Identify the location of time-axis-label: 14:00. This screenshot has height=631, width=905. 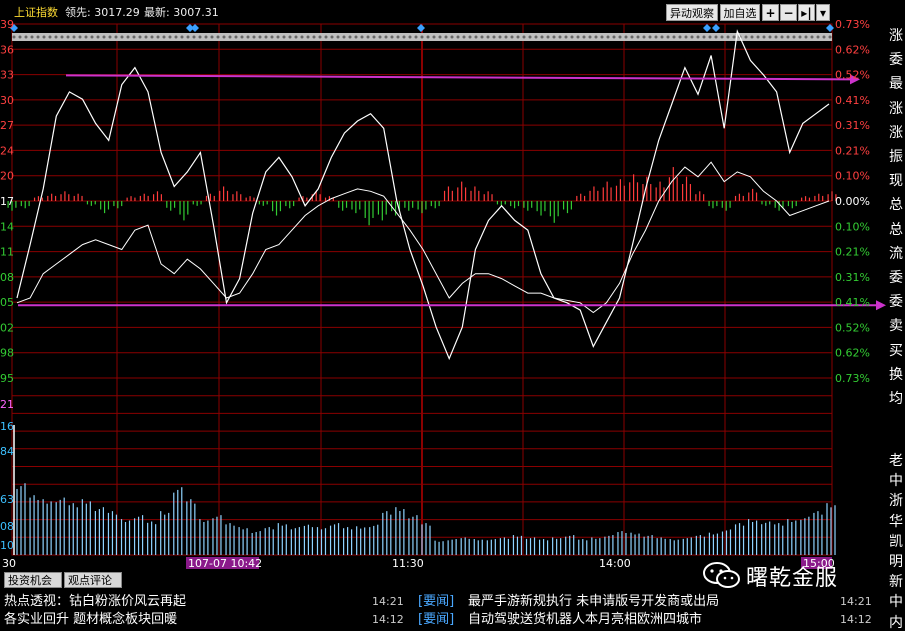
(615, 563).